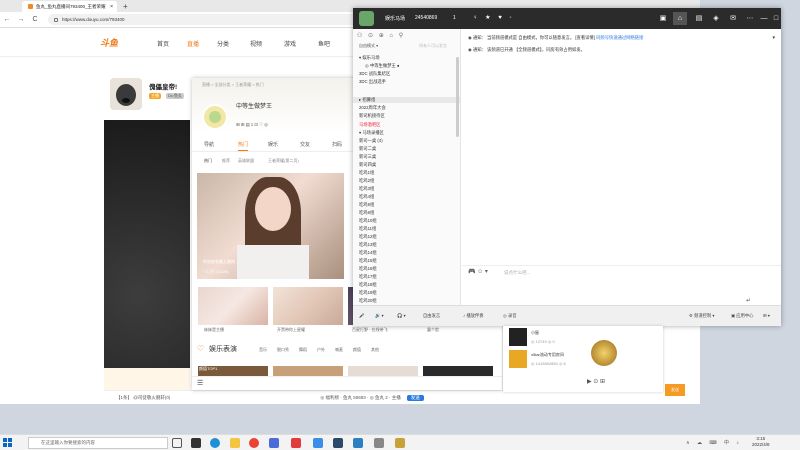 This screenshot has height=450, width=800. What do you see at coordinates (193, 43) in the screenshot?
I see `nav-live: 直播` at bounding box center [193, 43].